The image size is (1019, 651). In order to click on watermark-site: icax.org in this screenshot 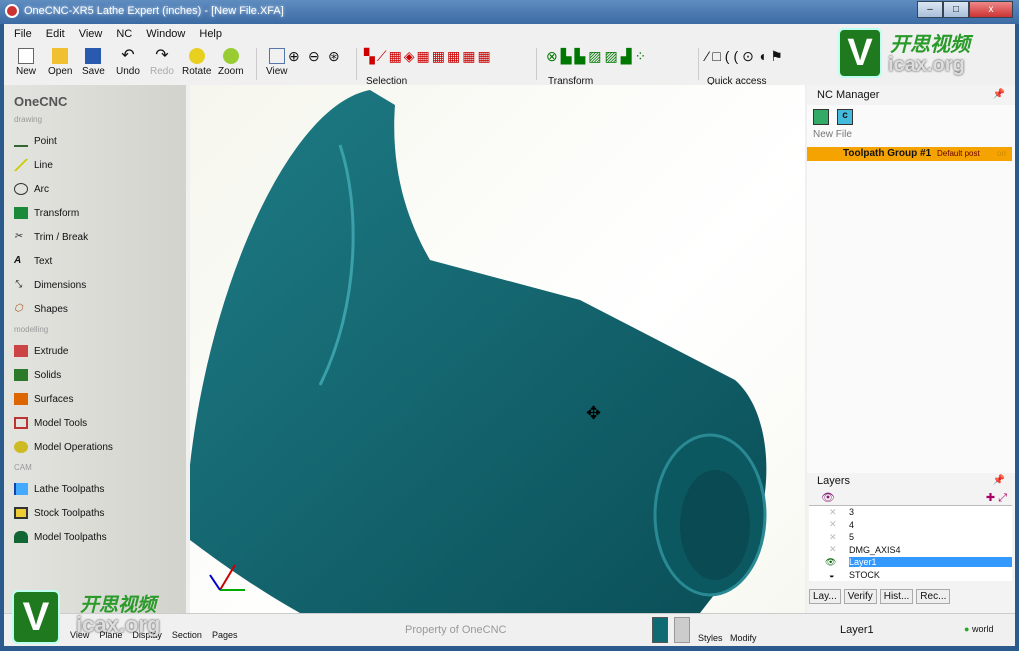, I will do `click(926, 65)`.